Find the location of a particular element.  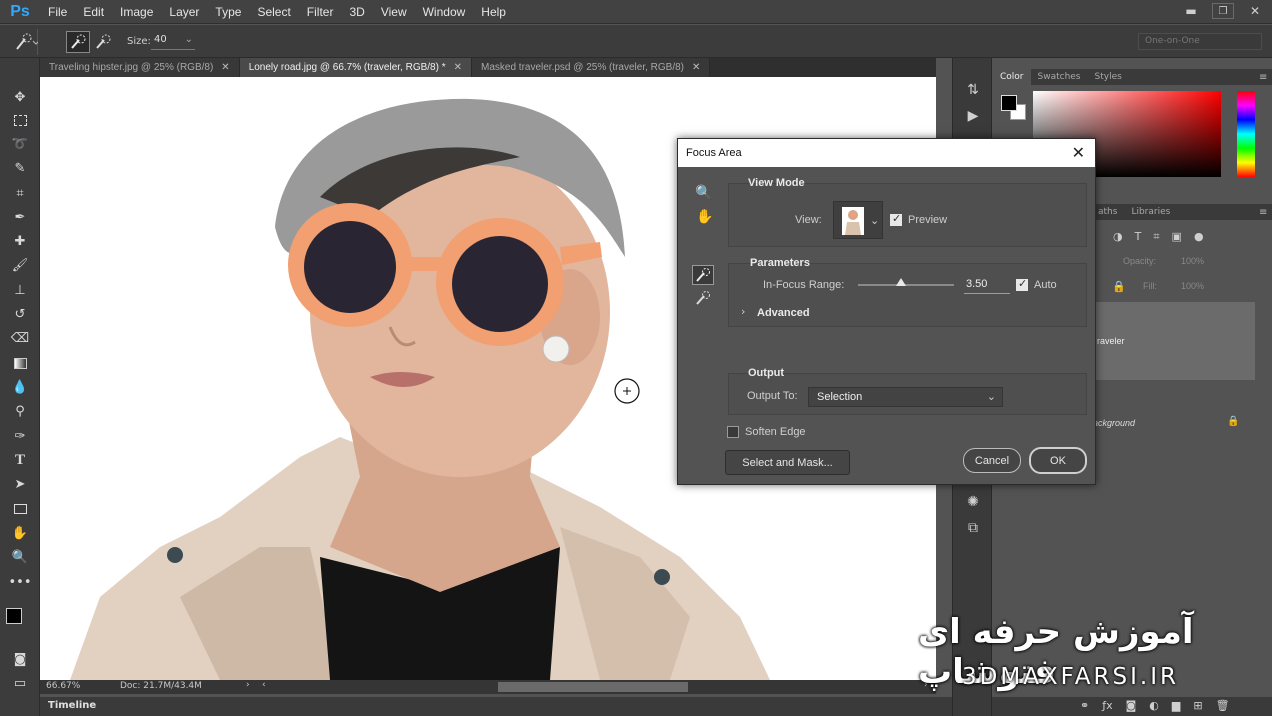

trash-icon: 🗑 is located at coordinates (1223, 706).